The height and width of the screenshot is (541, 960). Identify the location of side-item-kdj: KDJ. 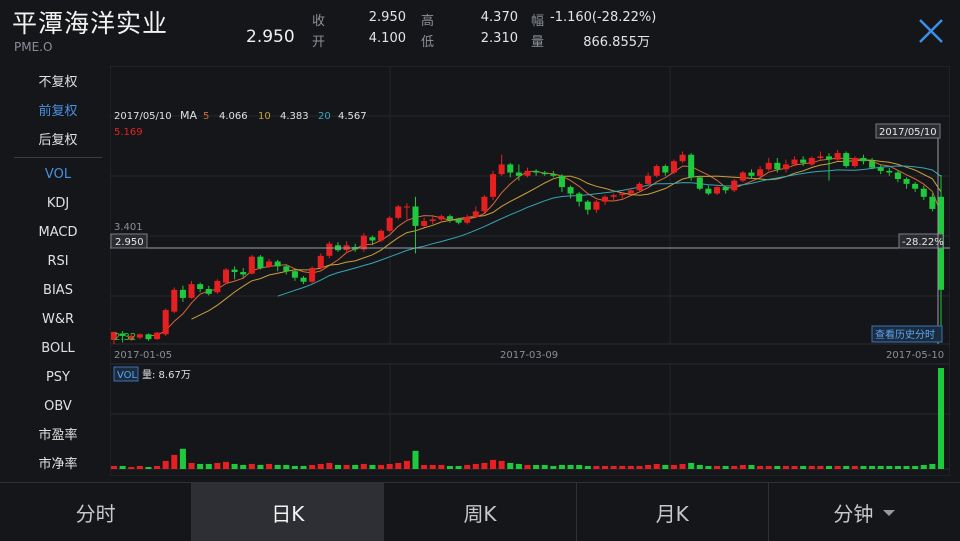
(58, 203).